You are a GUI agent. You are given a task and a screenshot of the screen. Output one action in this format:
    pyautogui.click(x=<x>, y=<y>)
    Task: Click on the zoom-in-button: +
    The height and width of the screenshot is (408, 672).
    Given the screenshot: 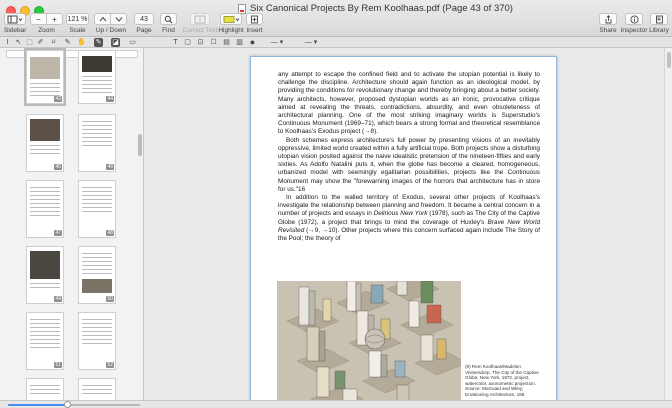 What is the action you would take?
    pyautogui.click(x=54, y=19)
    